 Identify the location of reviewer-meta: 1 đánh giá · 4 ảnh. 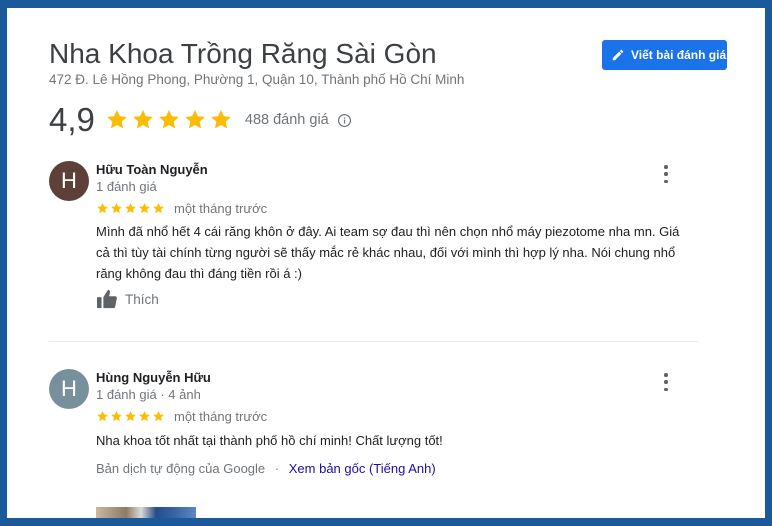
(148, 394).